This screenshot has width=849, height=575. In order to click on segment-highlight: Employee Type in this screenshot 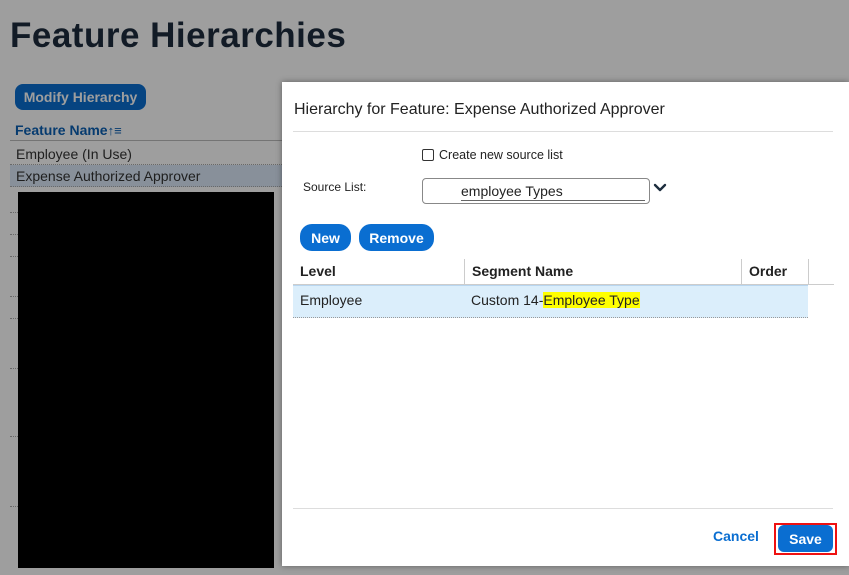, I will do `click(591, 300)`.